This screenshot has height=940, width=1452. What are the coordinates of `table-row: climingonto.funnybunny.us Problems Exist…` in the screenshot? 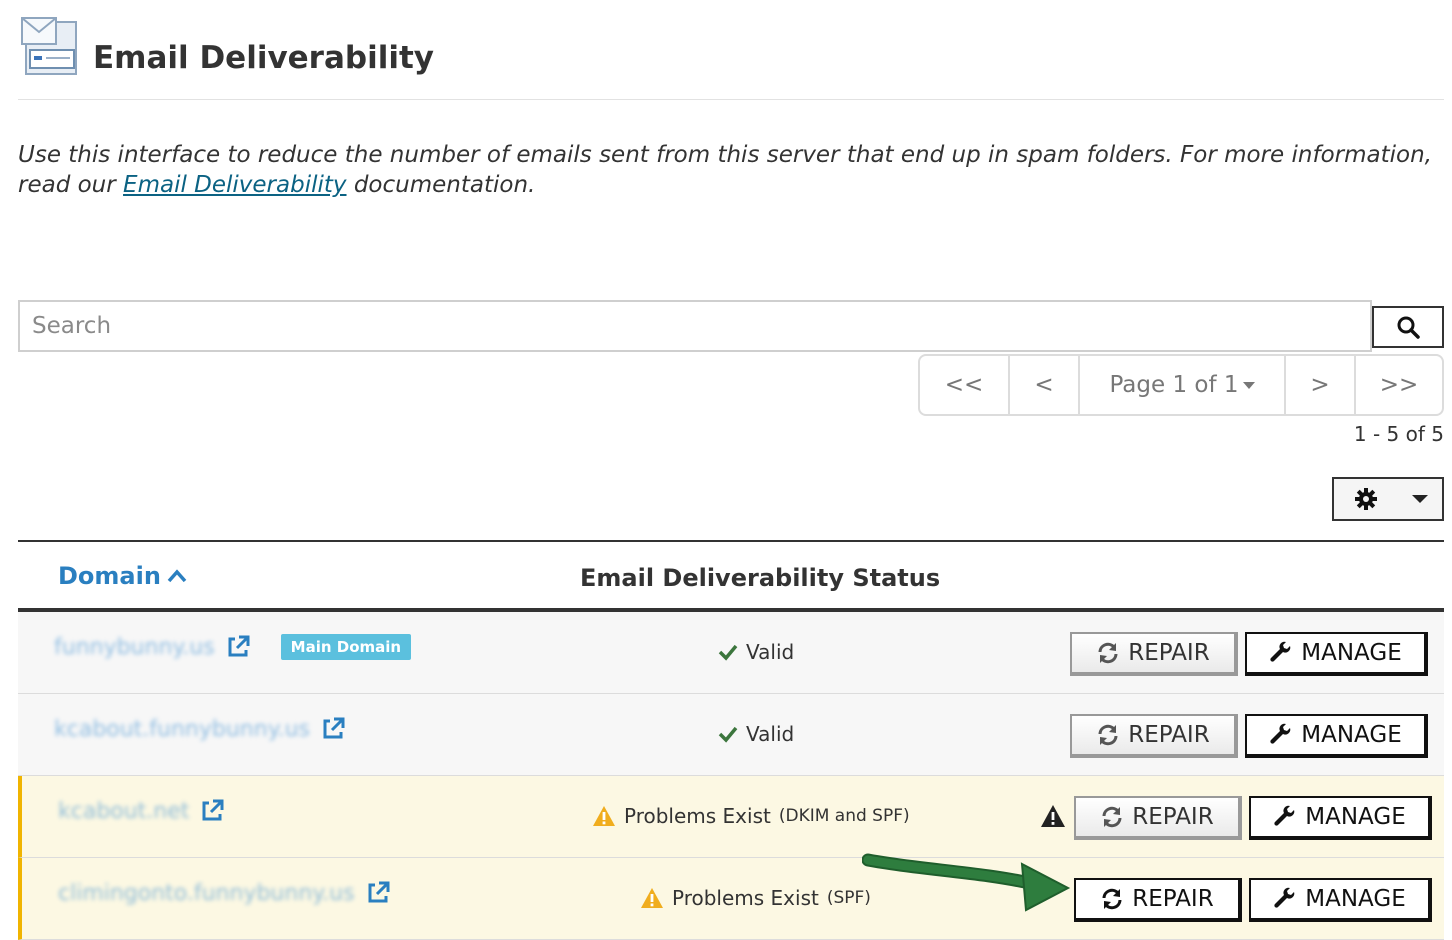 It's located at (731, 899).